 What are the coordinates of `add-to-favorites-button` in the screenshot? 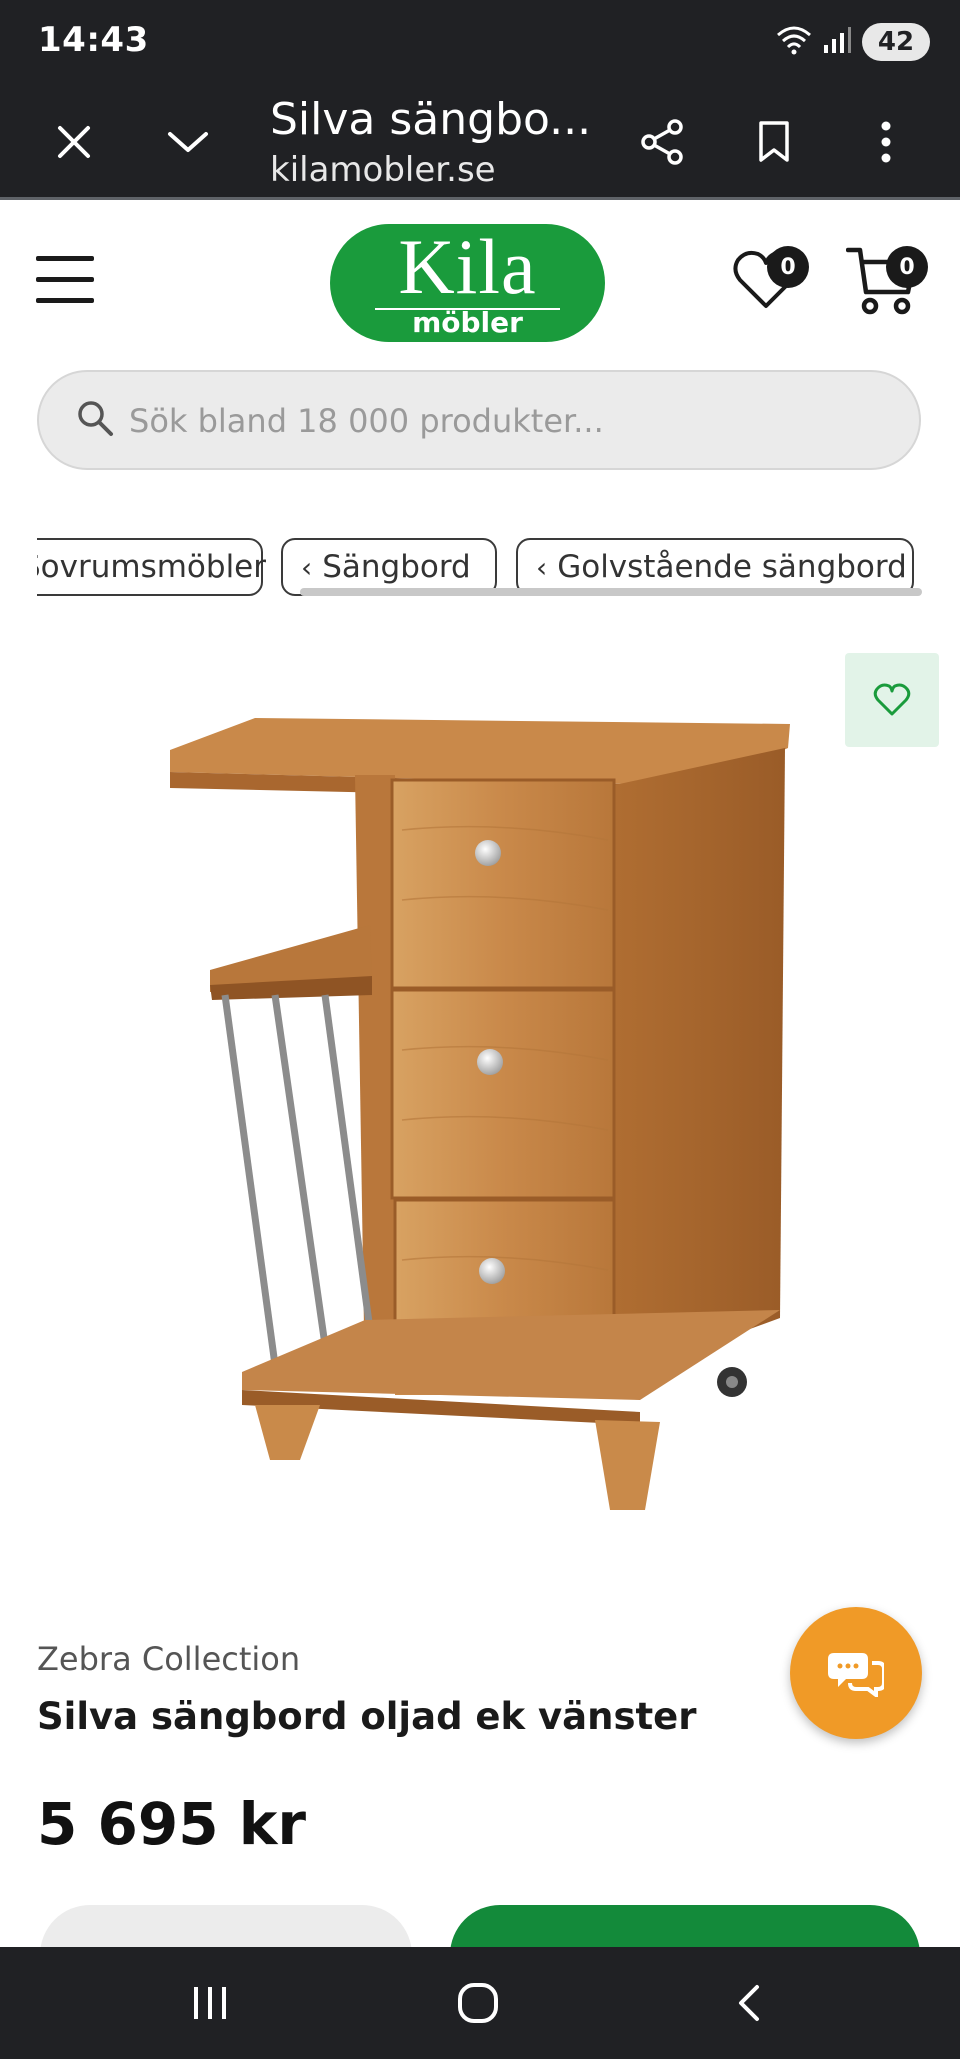 It's located at (892, 700).